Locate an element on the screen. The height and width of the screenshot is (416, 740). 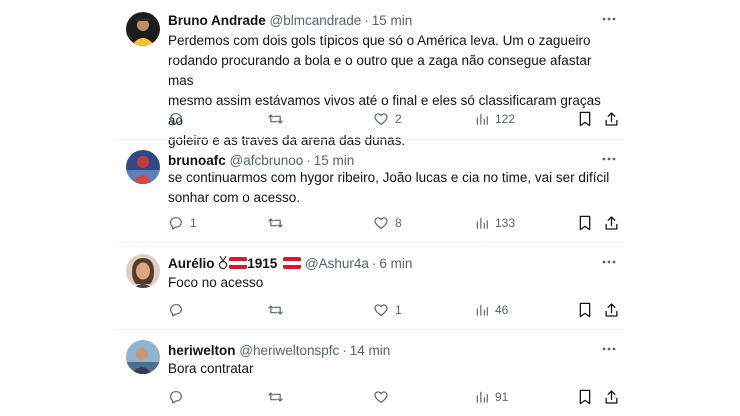
tweet-text: Foco no acesso is located at coordinates (393, 283).